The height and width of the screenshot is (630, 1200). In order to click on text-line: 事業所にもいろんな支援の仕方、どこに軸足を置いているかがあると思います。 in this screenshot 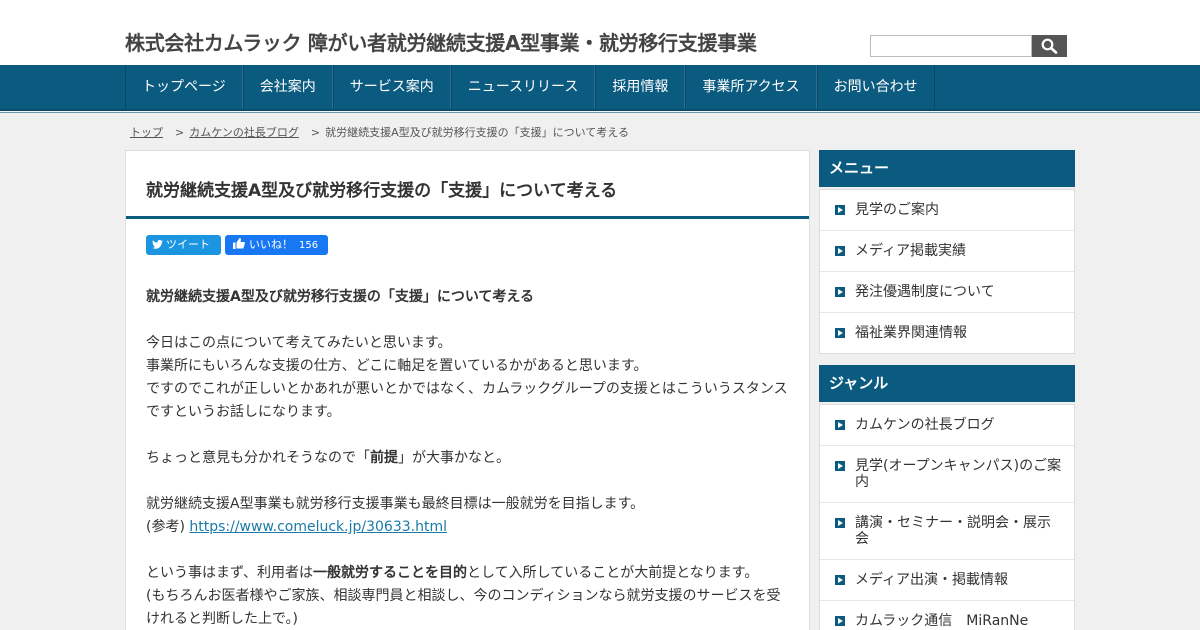, I will do `click(397, 366)`.